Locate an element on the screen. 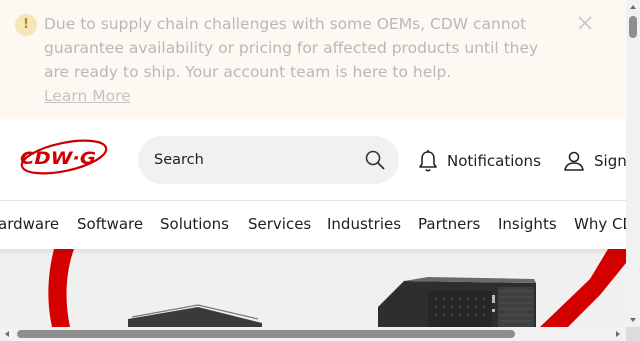  cdwg-logo: CDW·G is located at coordinates (62, 158).